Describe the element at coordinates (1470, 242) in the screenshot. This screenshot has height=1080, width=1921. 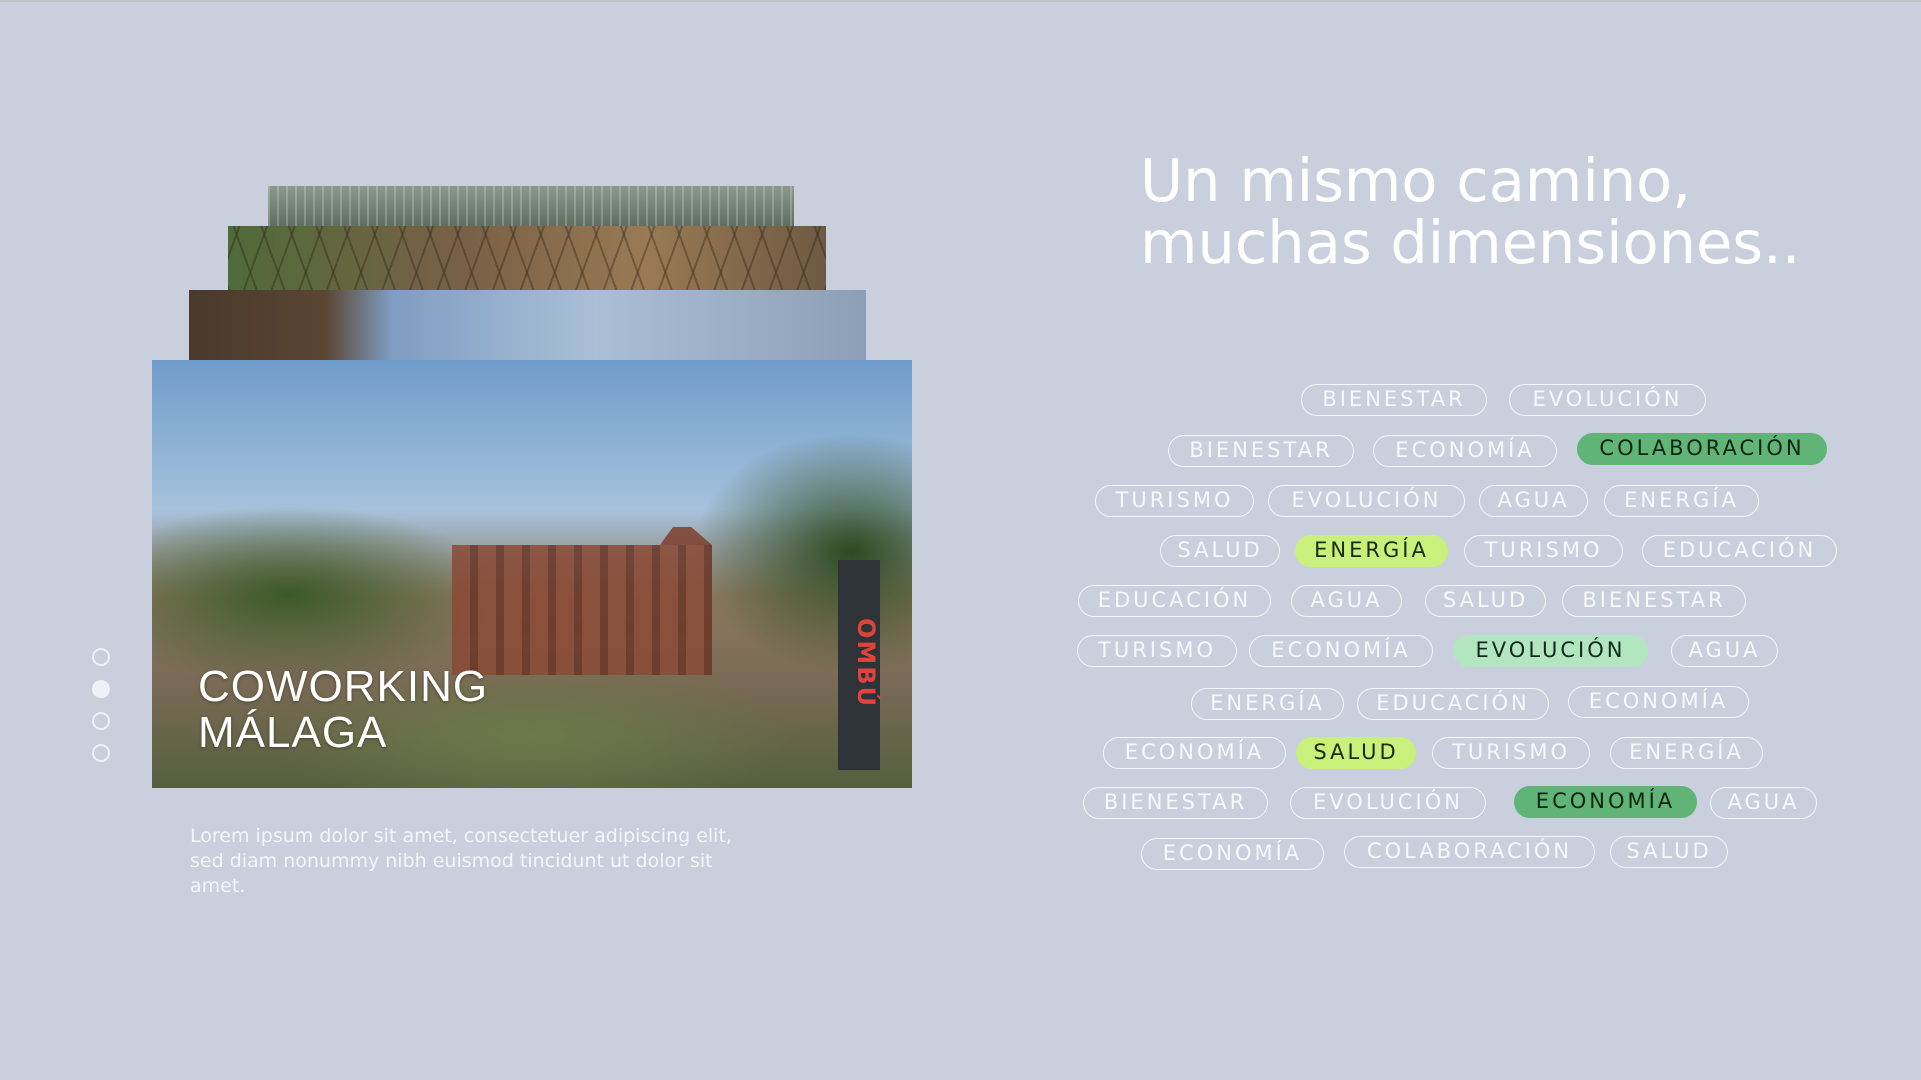
I see `heading-line-2: muchas dimensiones..` at that location.